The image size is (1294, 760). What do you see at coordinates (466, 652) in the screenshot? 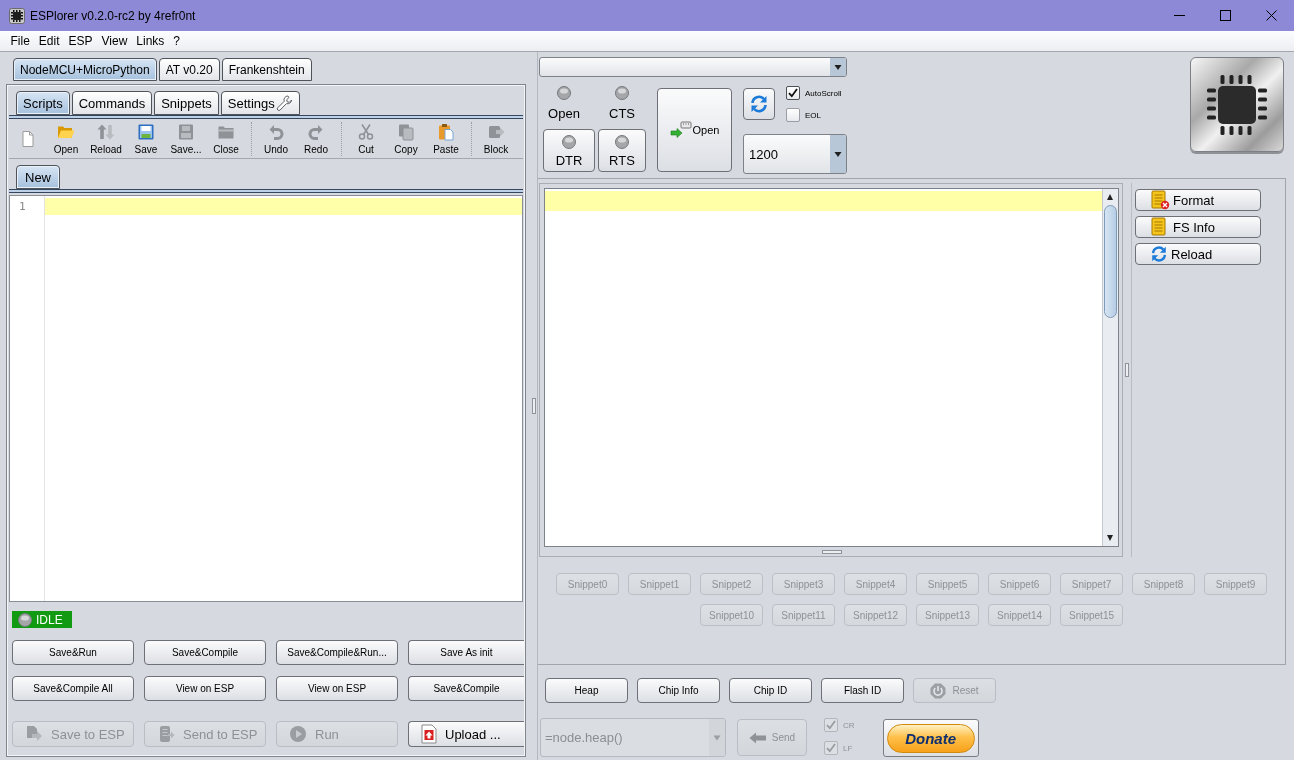
I see `action-button: Save As init` at bounding box center [466, 652].